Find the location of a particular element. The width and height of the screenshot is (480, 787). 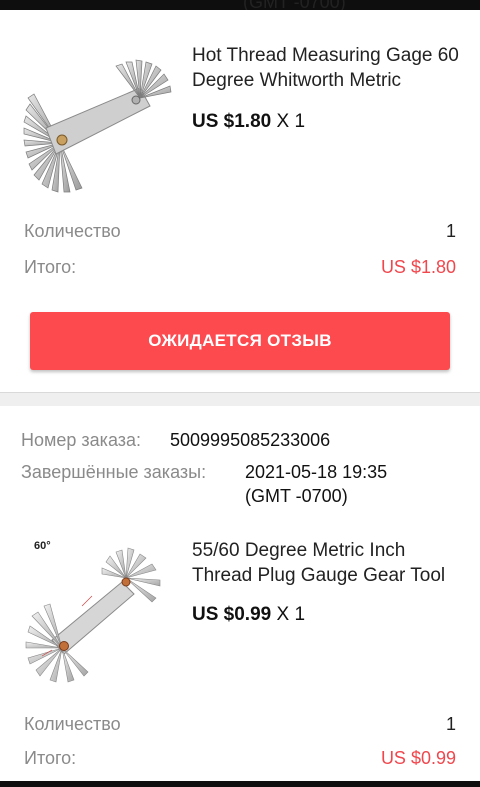

product-image: 60° is located at coordinates (97, 611).